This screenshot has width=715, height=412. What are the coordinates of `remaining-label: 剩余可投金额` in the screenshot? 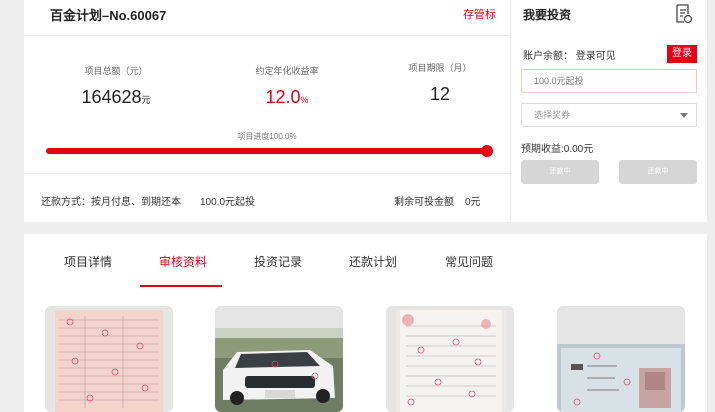 It's located at (424, 202).